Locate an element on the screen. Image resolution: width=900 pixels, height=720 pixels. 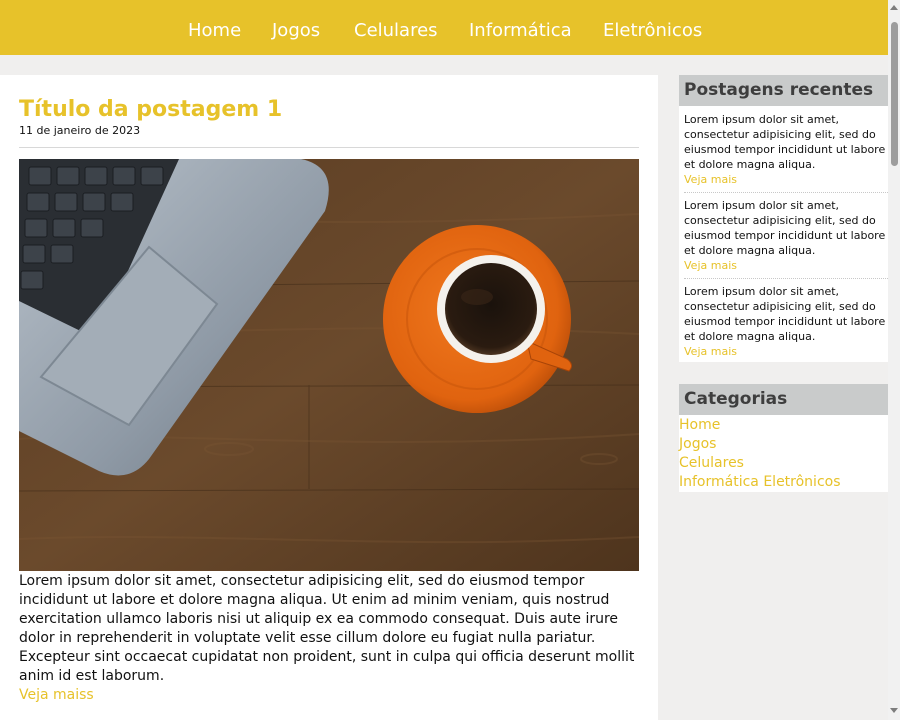
nav-item-informatica: Informática is located at coordinates (520, 30).